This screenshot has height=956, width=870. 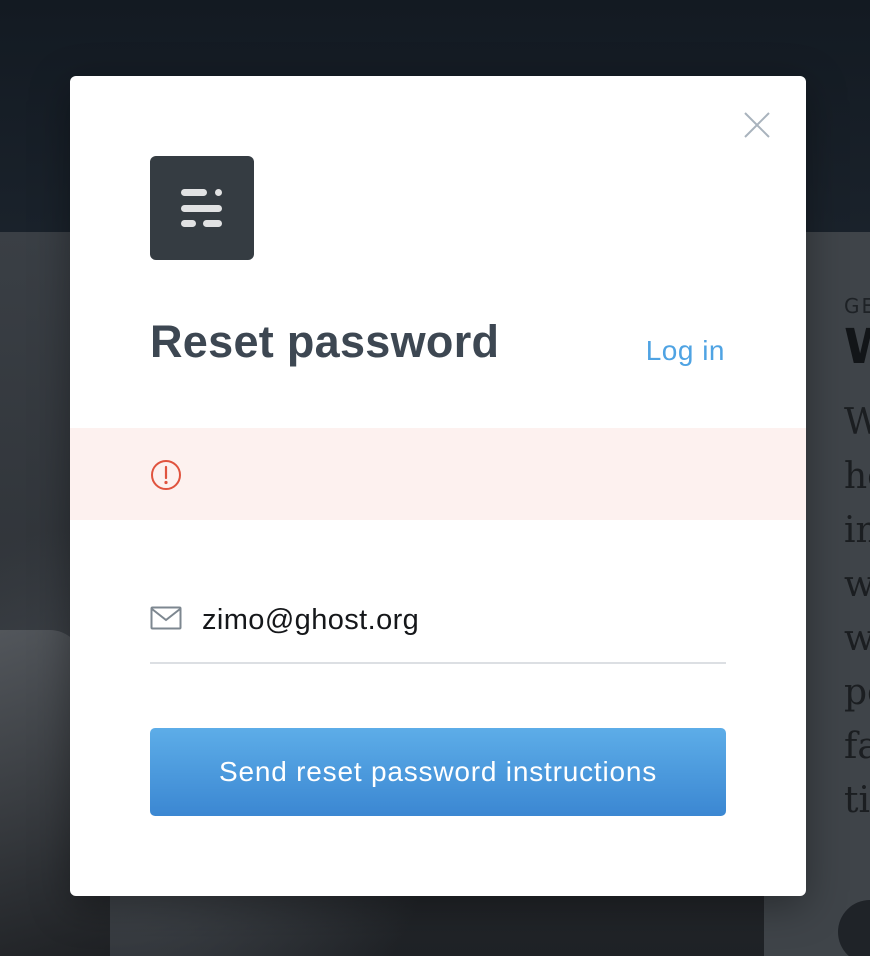 What do you see at coordinates (438, 772) in the screenshot?
I see `send-reset-instructions-button: Send reset password instructions` at bounding box center [438, 772].